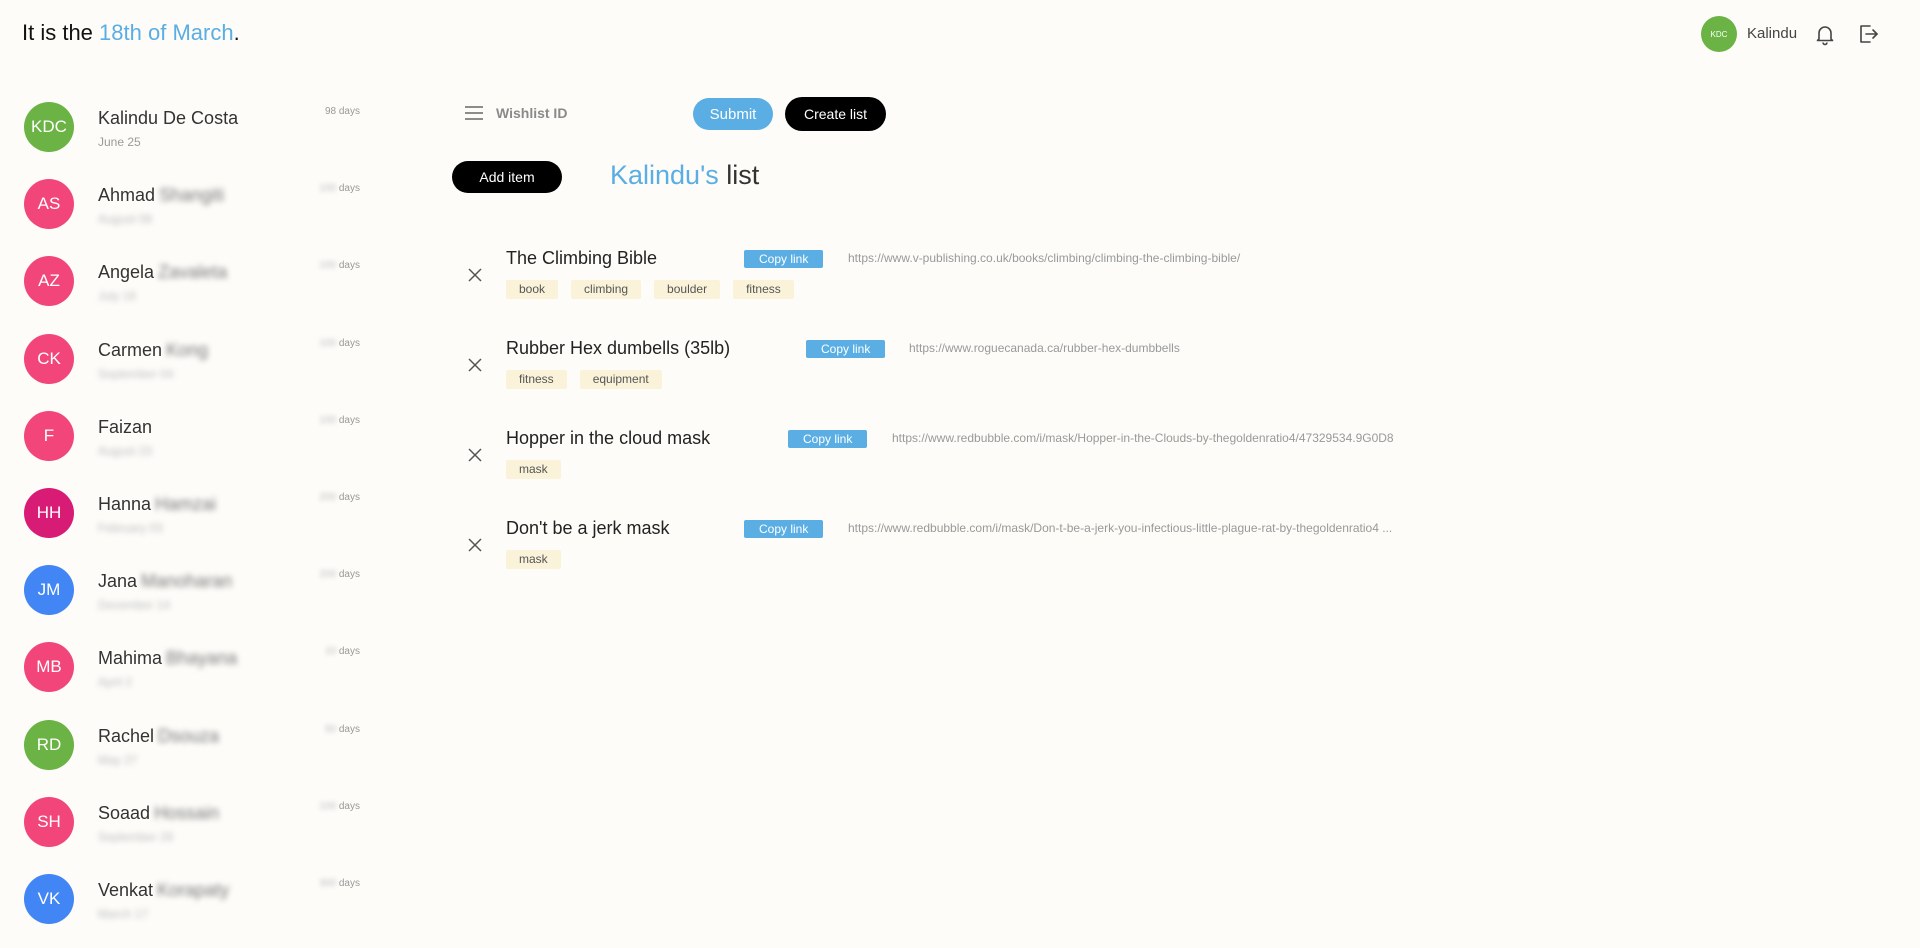  Describe the element at coordinates (193, 272) in the screenshot. I see `contact-last-name: Zavaleta` at that location.